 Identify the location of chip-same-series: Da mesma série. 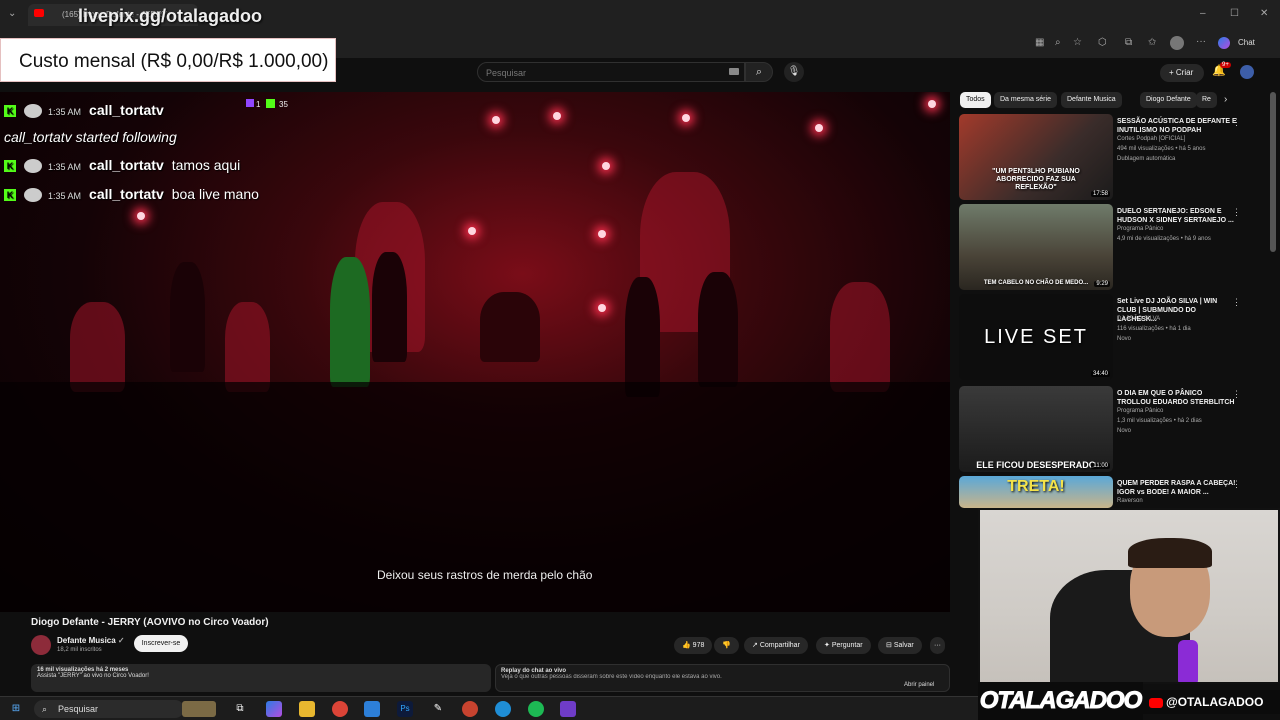
(1025, 100).